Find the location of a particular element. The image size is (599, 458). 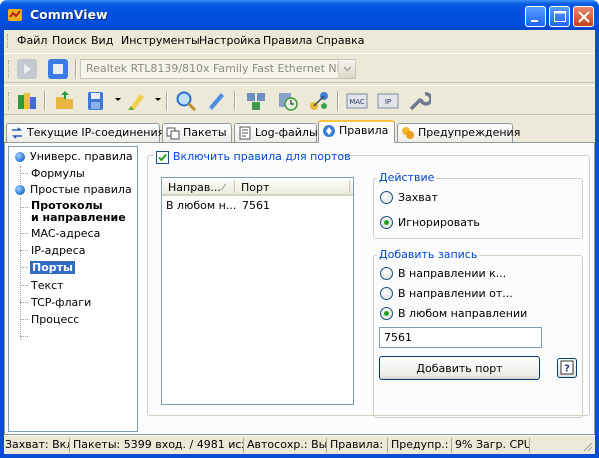

port-input: 7561 is located at coordinates (460, 337).